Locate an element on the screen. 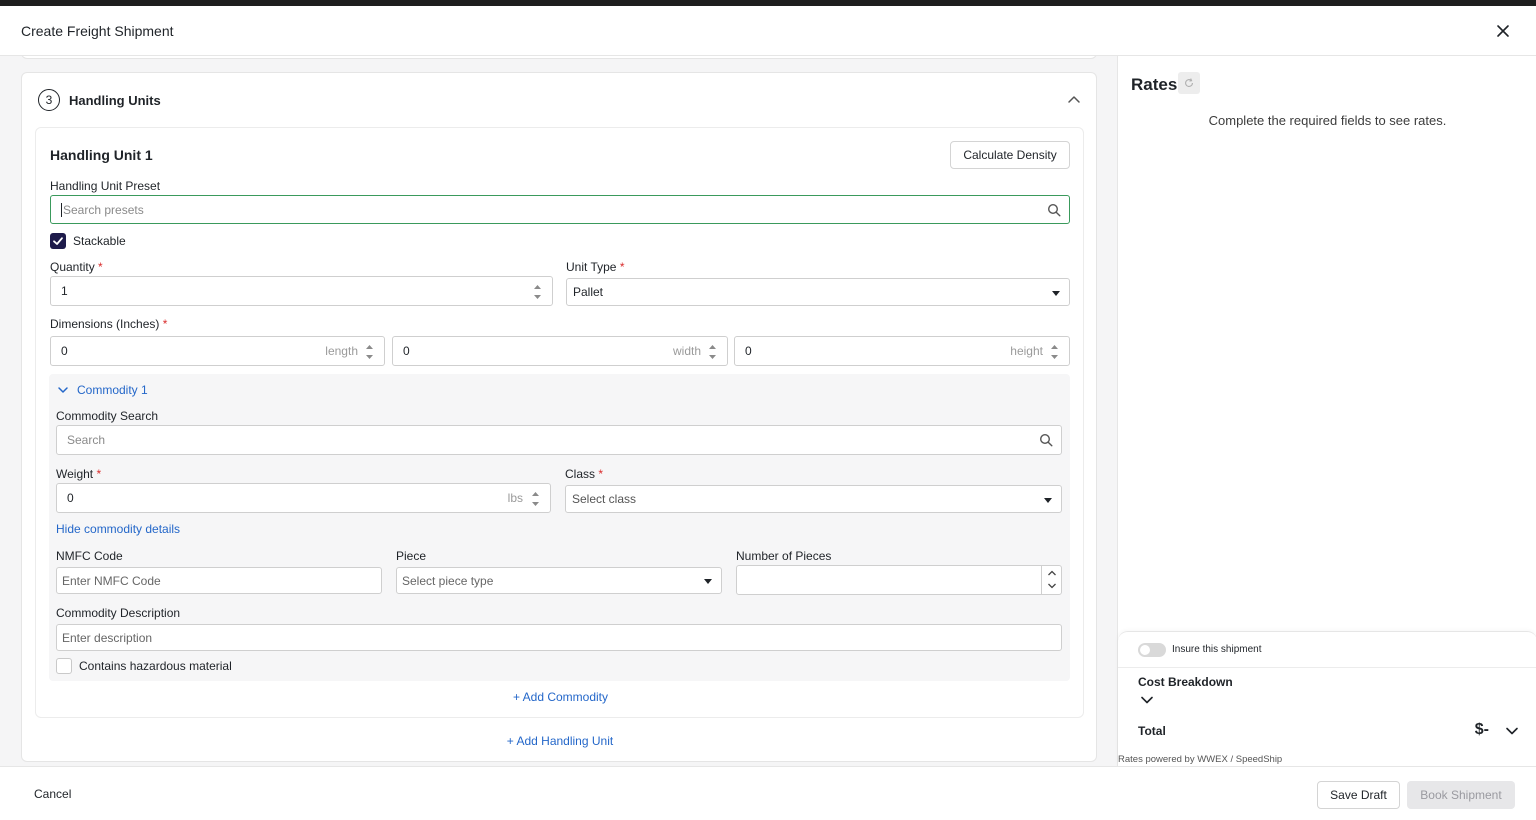 This screenshot has width=1536, height=820. quantity-stepper: 1 is located at coordinates (301, 291).